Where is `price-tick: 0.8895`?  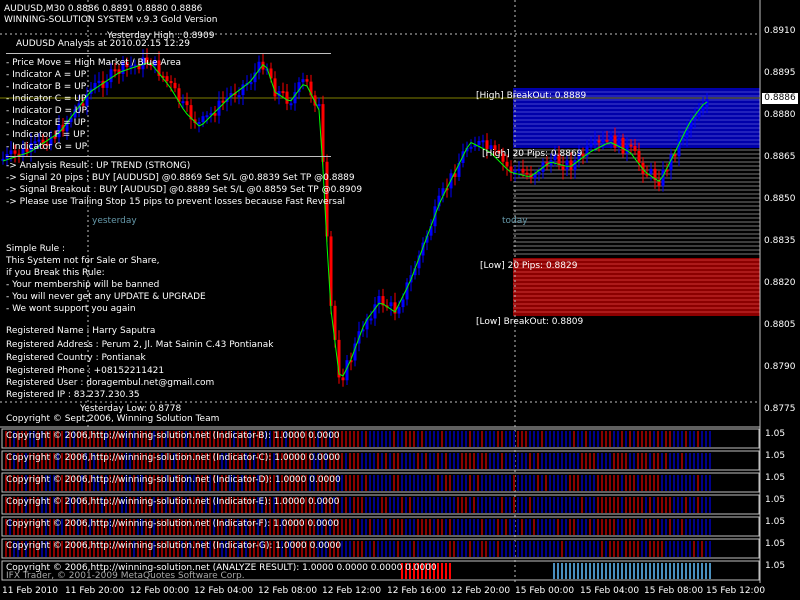
price-tick: 0.8895 is located at coordinates (780, 73).